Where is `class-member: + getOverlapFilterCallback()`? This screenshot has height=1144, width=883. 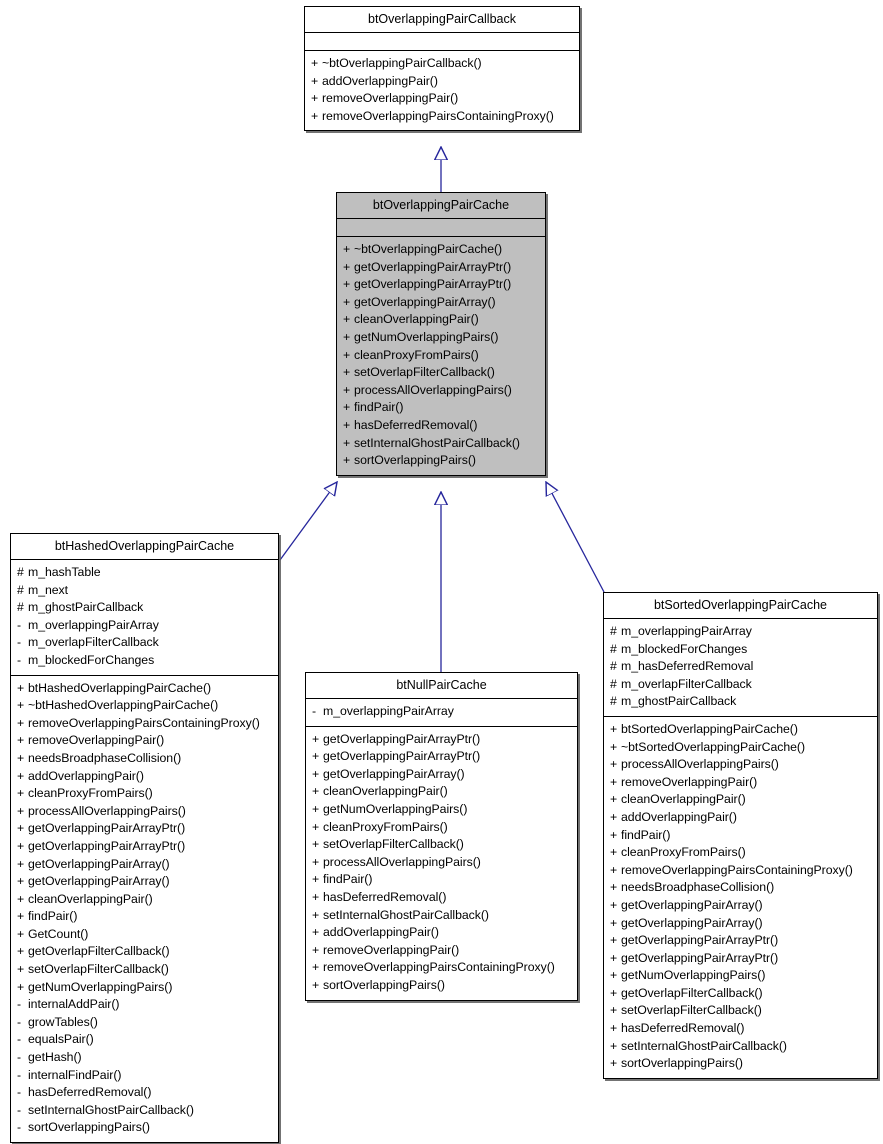 class-member: + getOverlapFilterCallback() is located at coordinates (145, 952).